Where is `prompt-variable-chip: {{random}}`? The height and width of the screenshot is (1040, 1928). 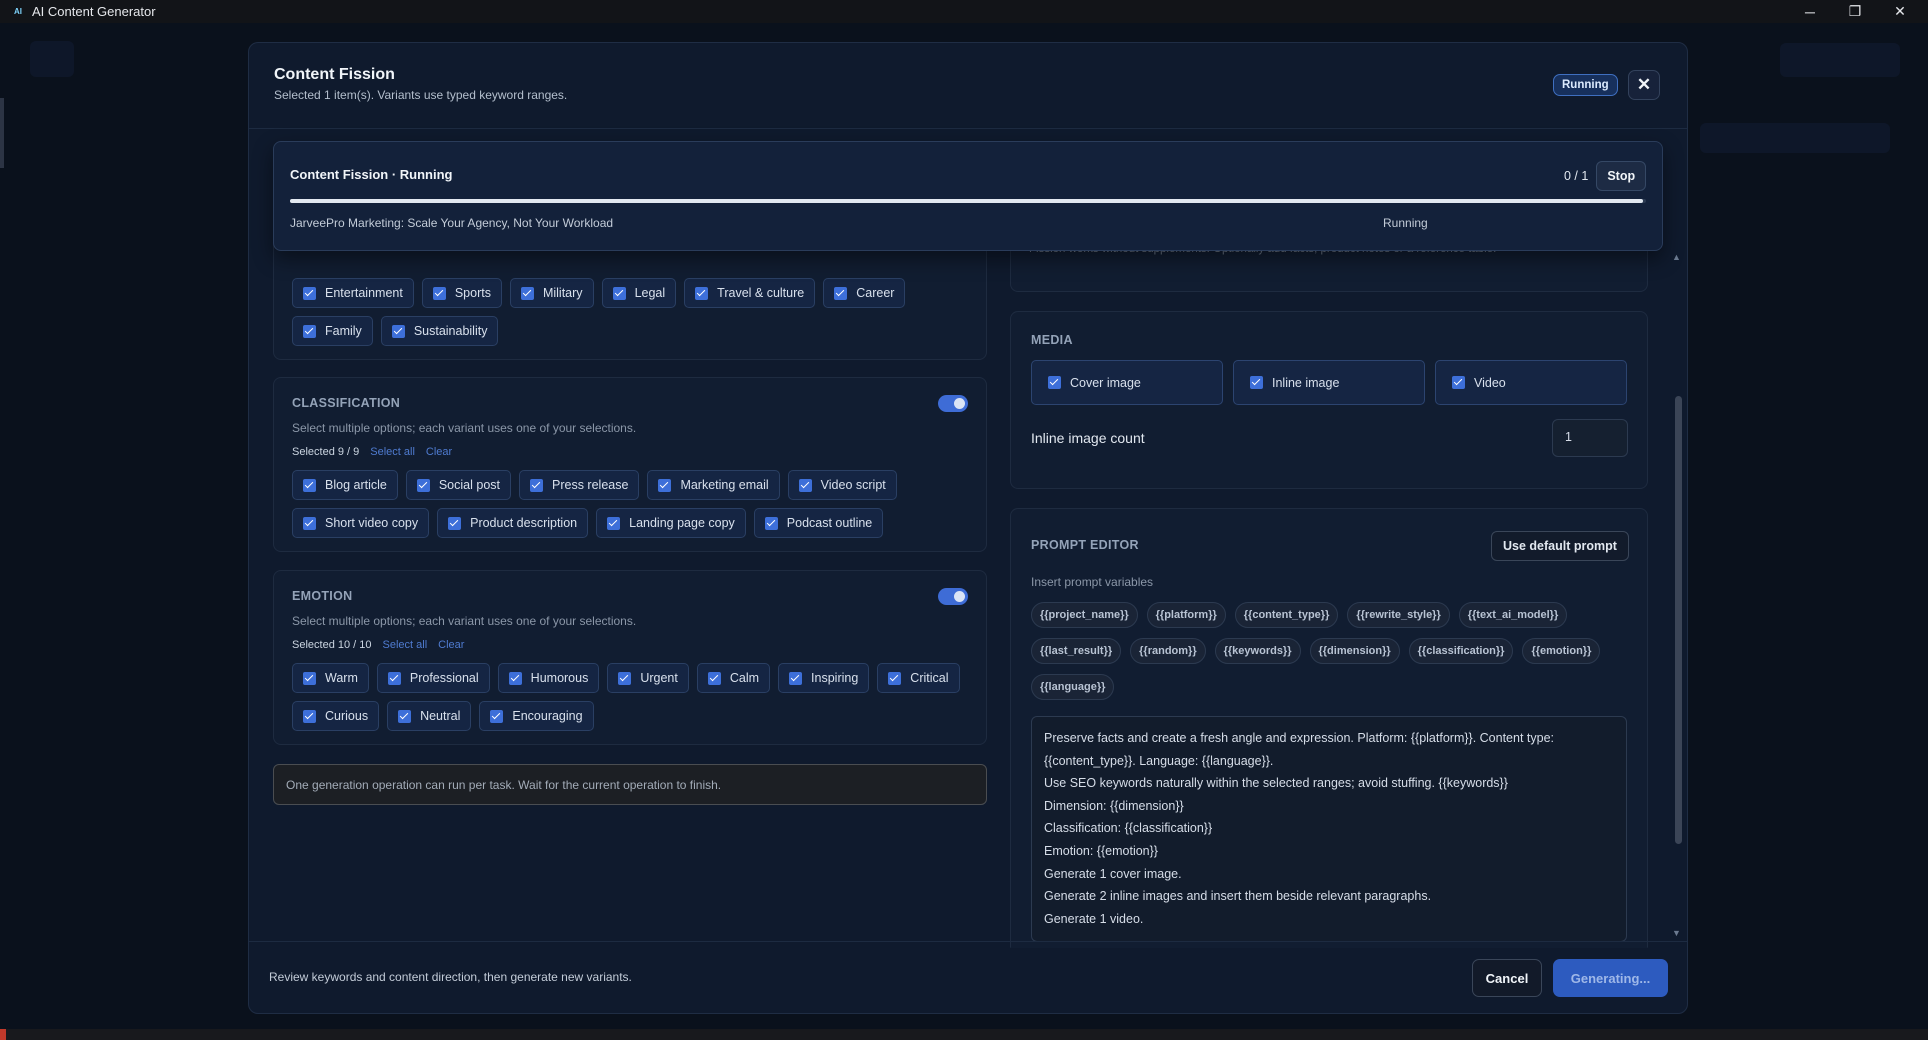 prompt-variable-chip: {{random}} is located at coordinates (1168, 651).